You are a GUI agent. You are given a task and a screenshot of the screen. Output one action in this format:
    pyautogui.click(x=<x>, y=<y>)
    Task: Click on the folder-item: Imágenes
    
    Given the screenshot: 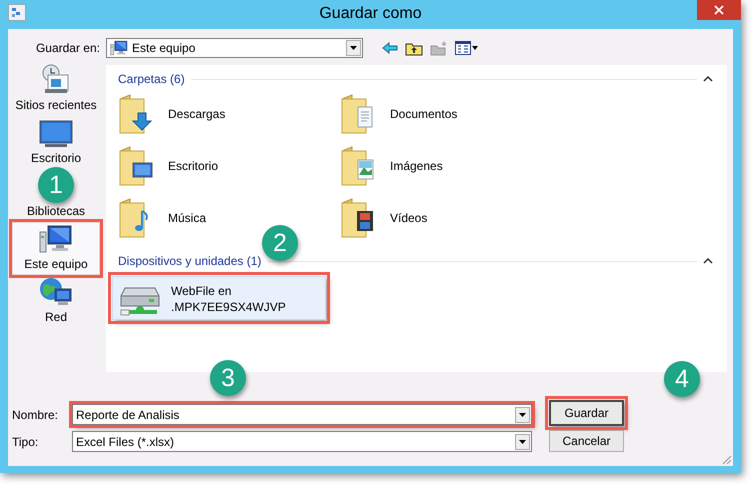 What is the action you would take?
    pyautogui.click(x=451, y=166)
    